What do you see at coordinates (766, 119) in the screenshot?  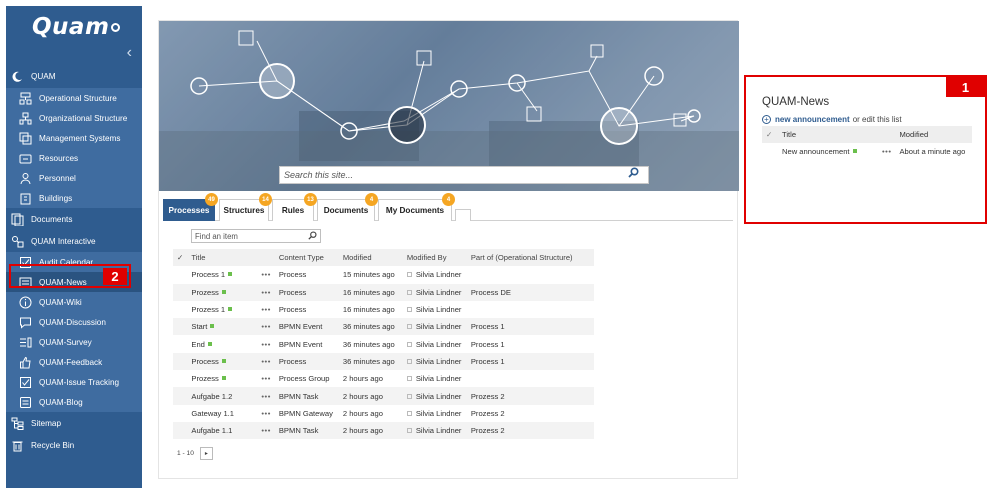 I see `add-plus-icon: +` at bounding box center [766, 119].